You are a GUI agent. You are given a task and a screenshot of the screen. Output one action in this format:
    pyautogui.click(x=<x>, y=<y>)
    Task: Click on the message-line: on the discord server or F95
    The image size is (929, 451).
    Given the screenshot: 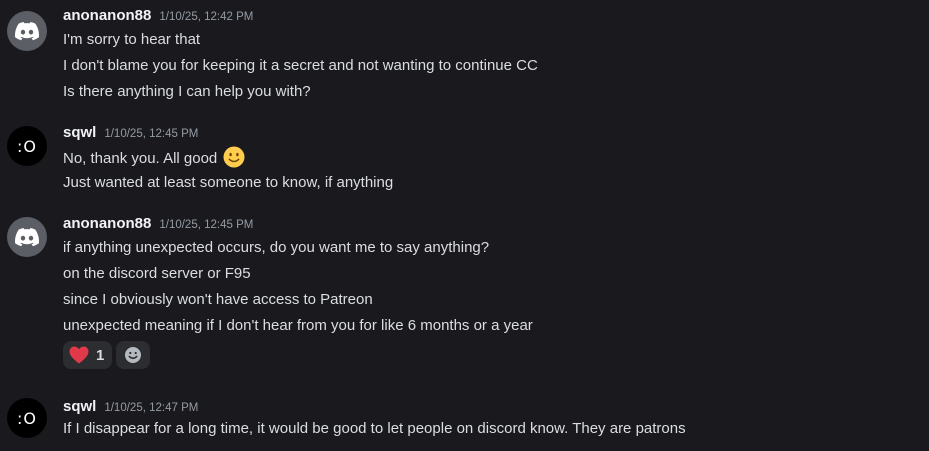 What is the action you would take?
    pyautogui.click(x=157, y=273)
    